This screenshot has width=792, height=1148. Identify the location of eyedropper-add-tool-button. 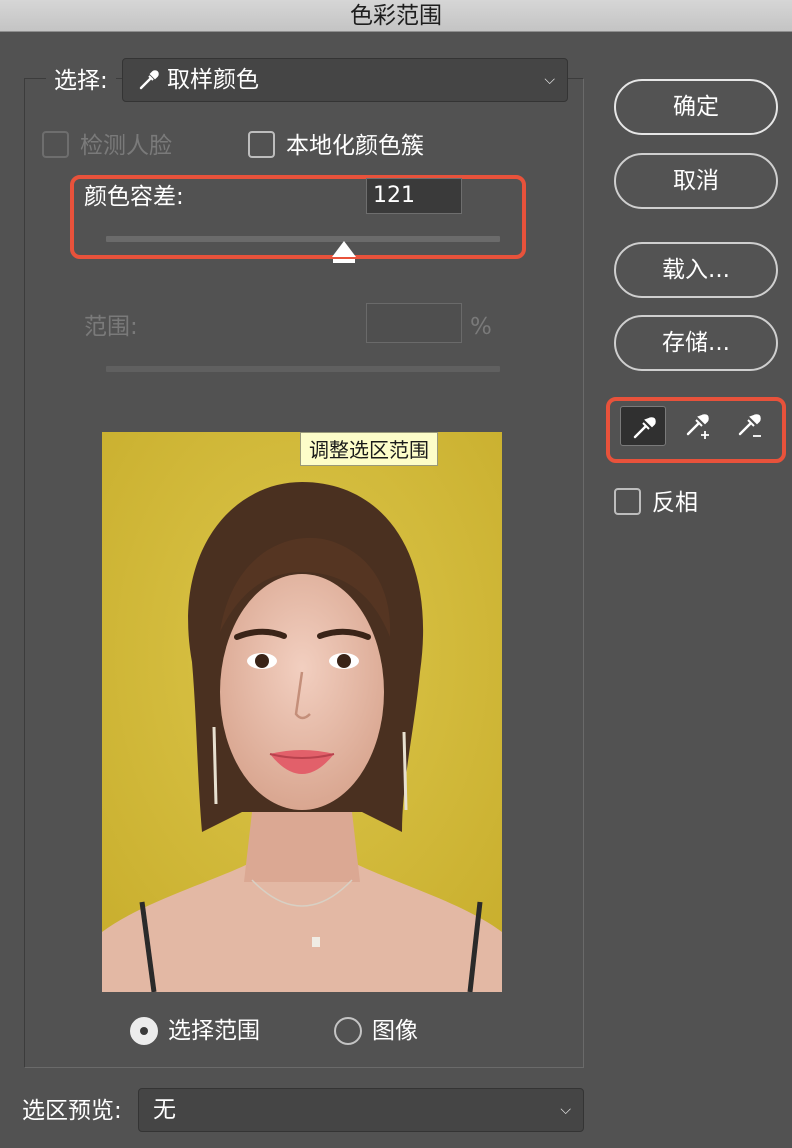
(697, 426).